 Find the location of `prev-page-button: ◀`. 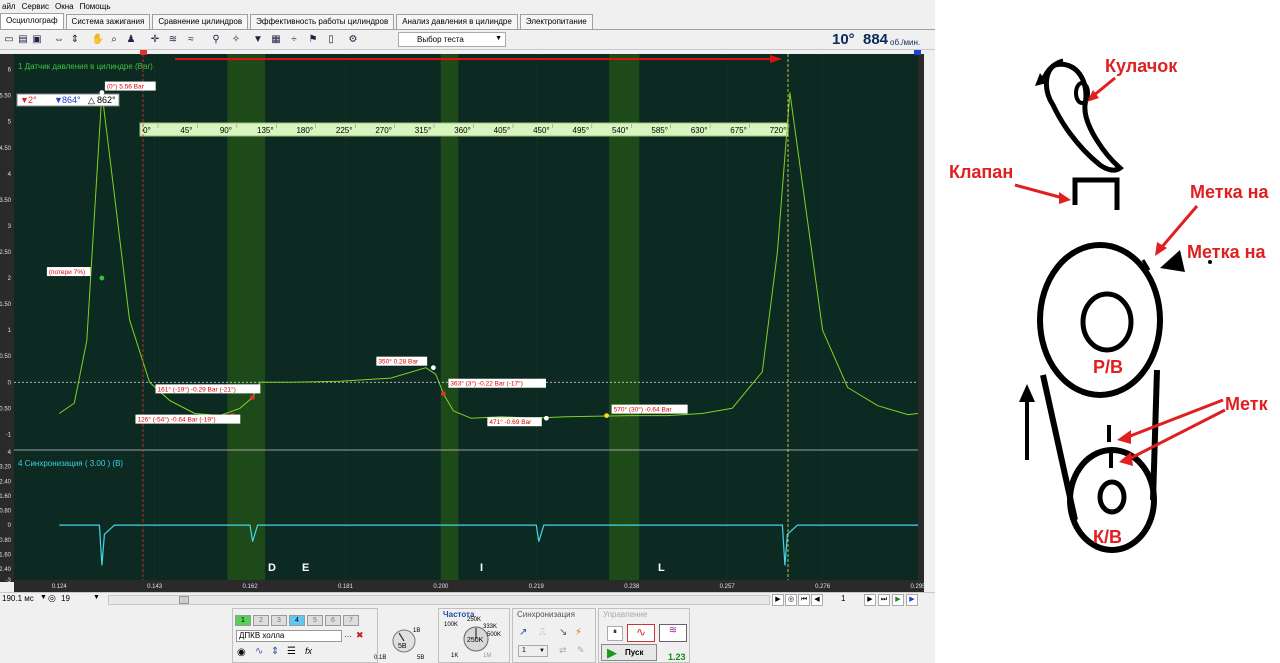

prev-page-button: ◀ is located at coordinates (817, 600).